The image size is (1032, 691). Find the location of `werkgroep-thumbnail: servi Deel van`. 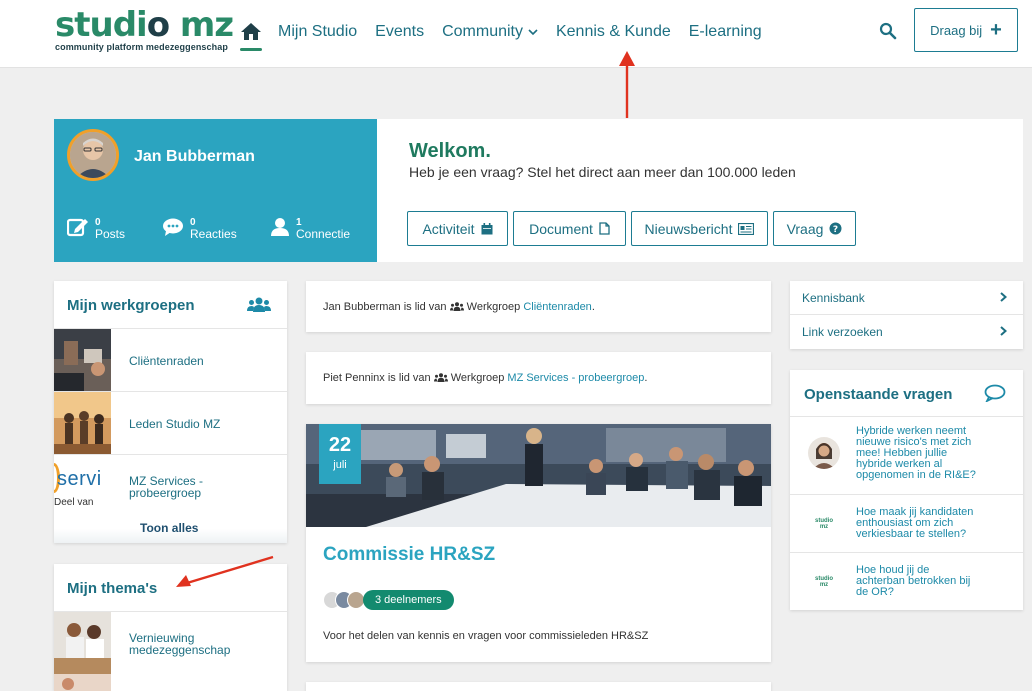

werkgroep-thumbnail: servi Deel van is located at coordinates (82, 486).